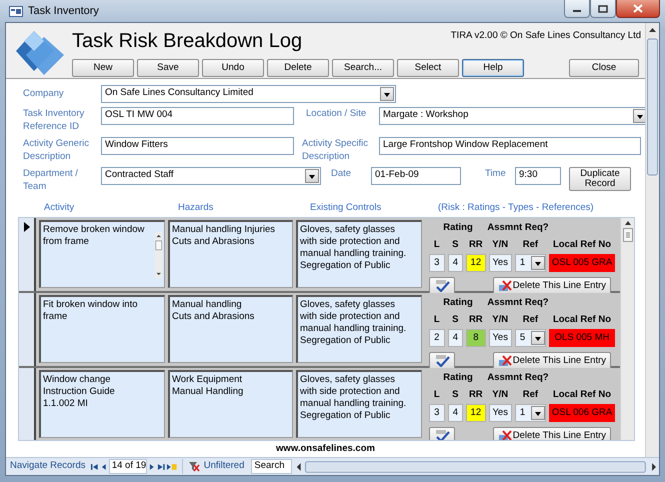  I want to click on close-icon, so click(638, 8).